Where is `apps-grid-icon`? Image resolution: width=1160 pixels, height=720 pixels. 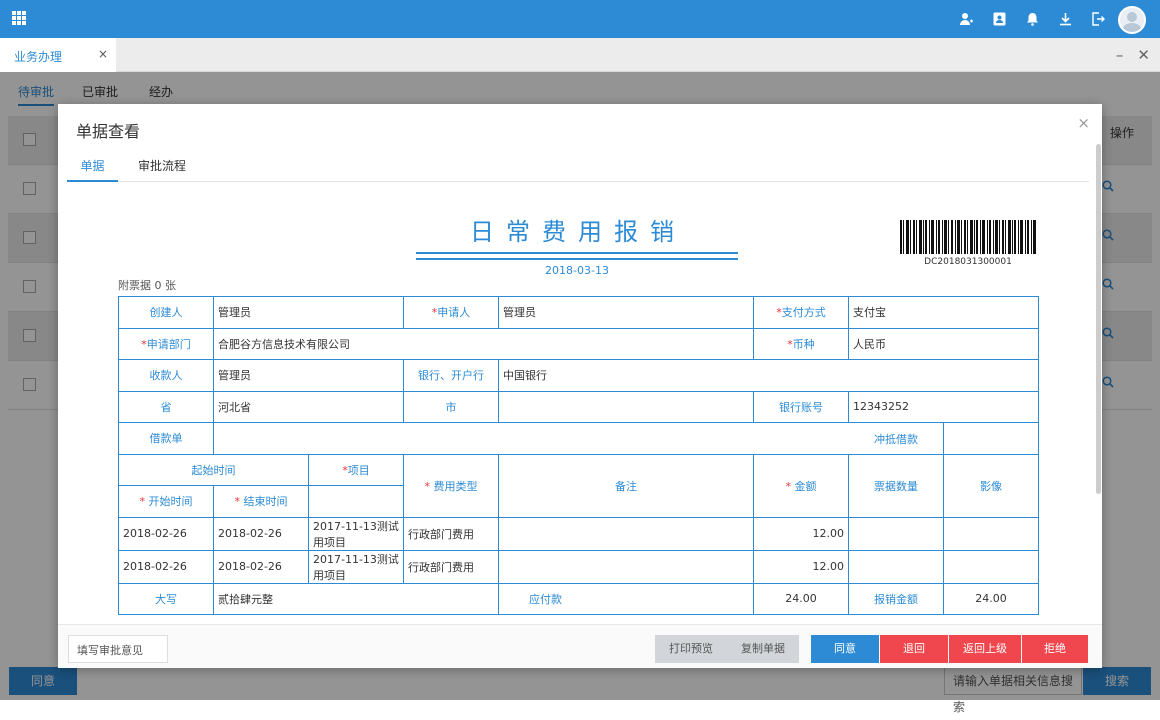
apps-grid-icon is located at coordinates (19, 18).